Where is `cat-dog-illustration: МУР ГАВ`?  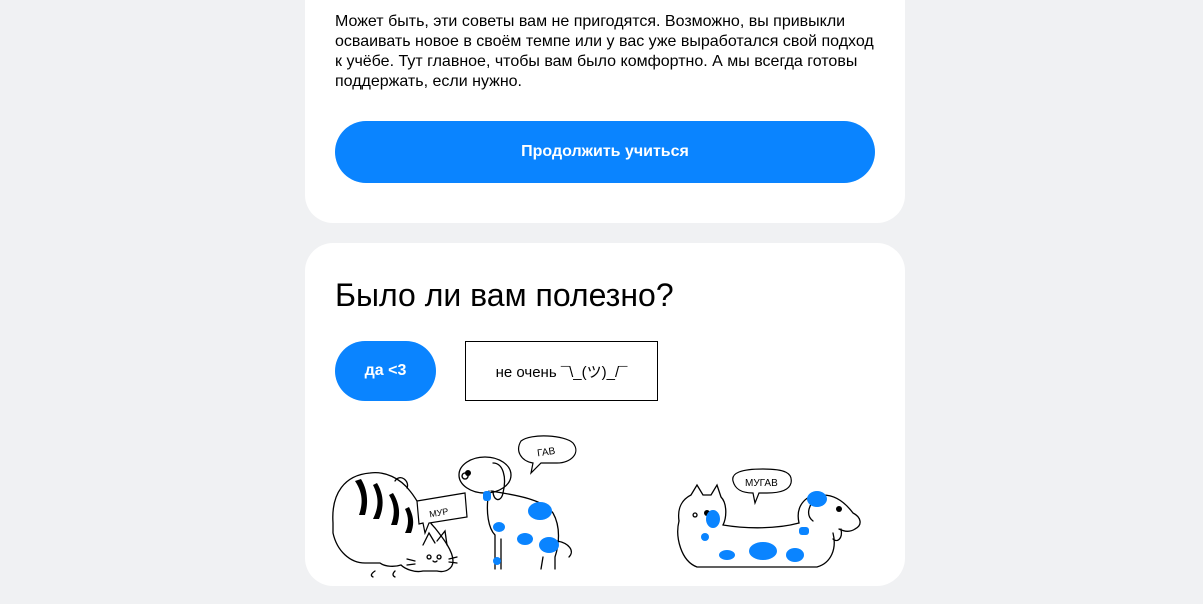 cat-dog-illustration: МУР ГАВ is located at coordinates (454, 506).